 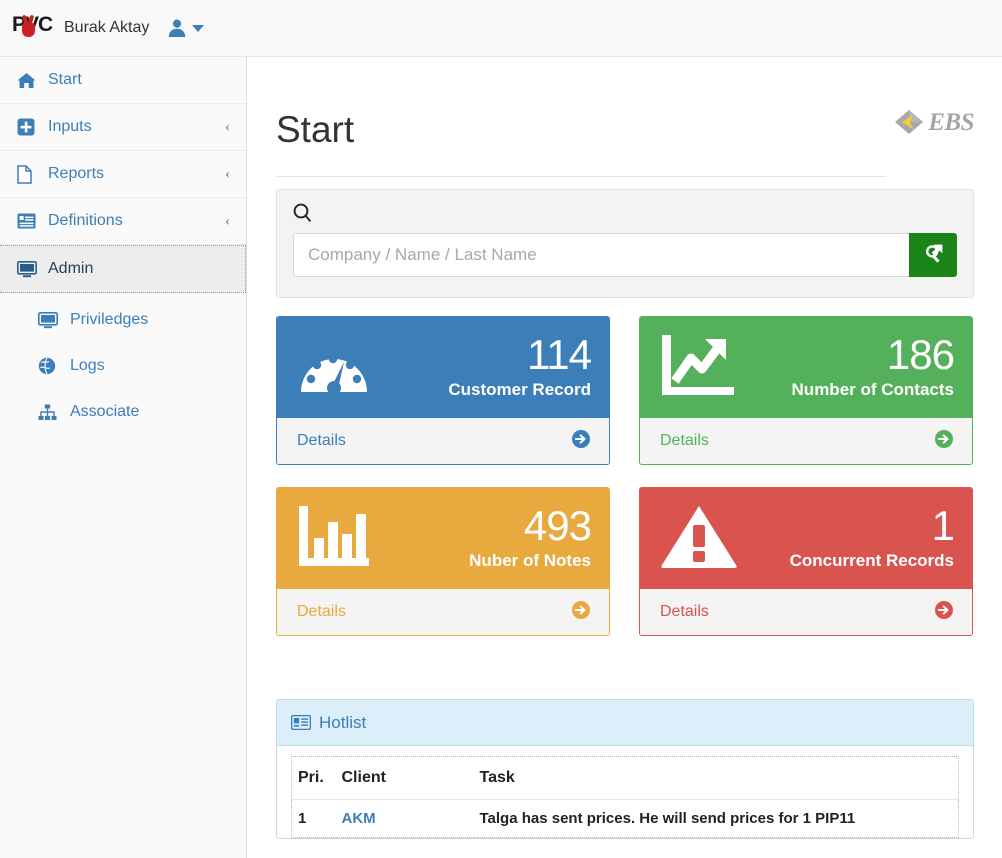 I want to click on vcard-icon, so click(x=301, y=722).